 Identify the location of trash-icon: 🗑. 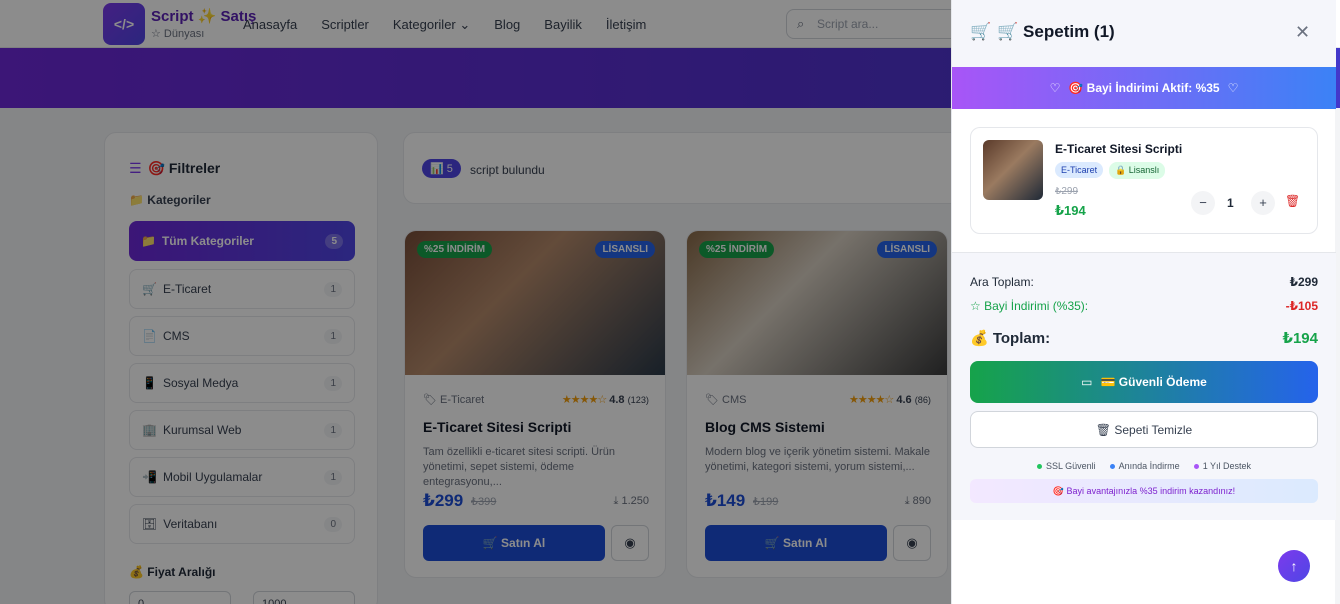
(1292, 201).